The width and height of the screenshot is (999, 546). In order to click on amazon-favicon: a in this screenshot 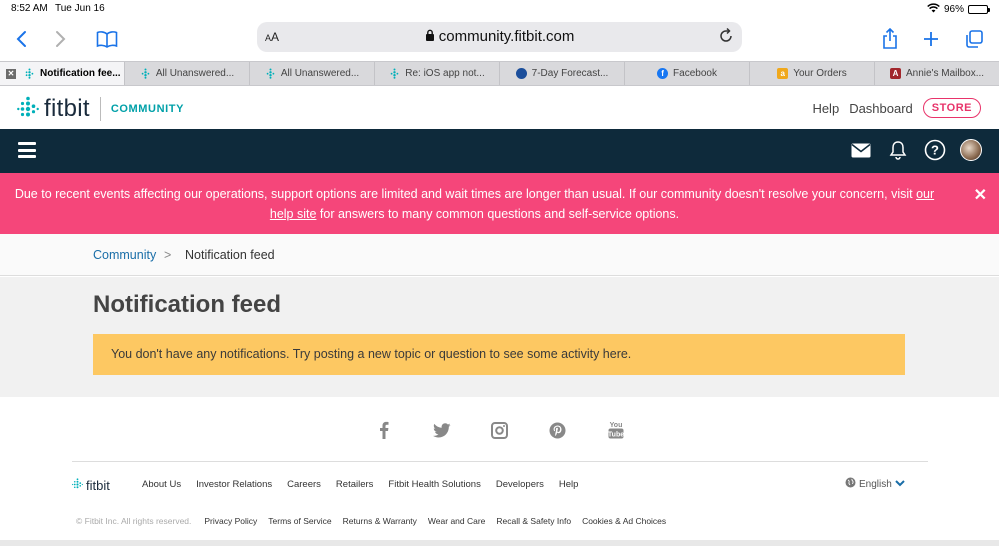, I will do `click(783, 73)`.